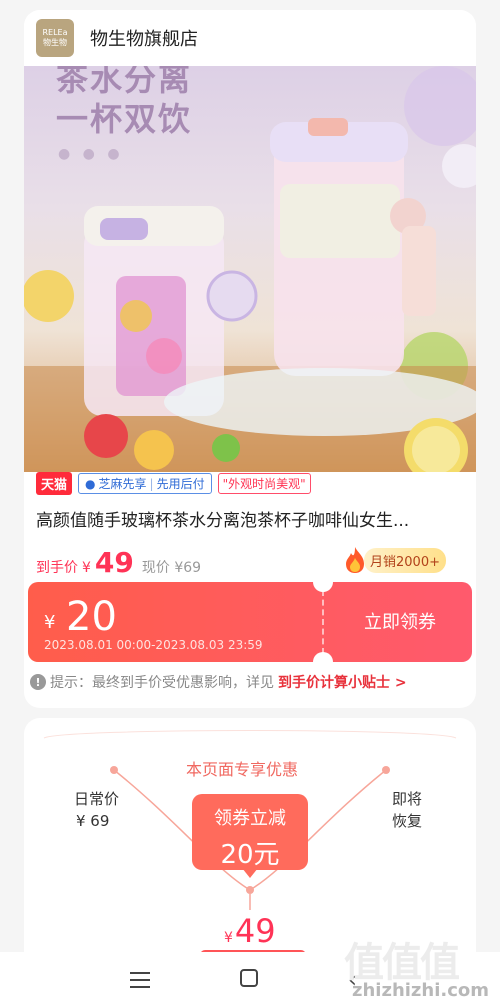 The width and height of the screenshot is (500, 1008). Describe the element at coordinates (419, 967) in the screenshot. I see `watermark: 值值值 zhizhizhi.com` at that location.